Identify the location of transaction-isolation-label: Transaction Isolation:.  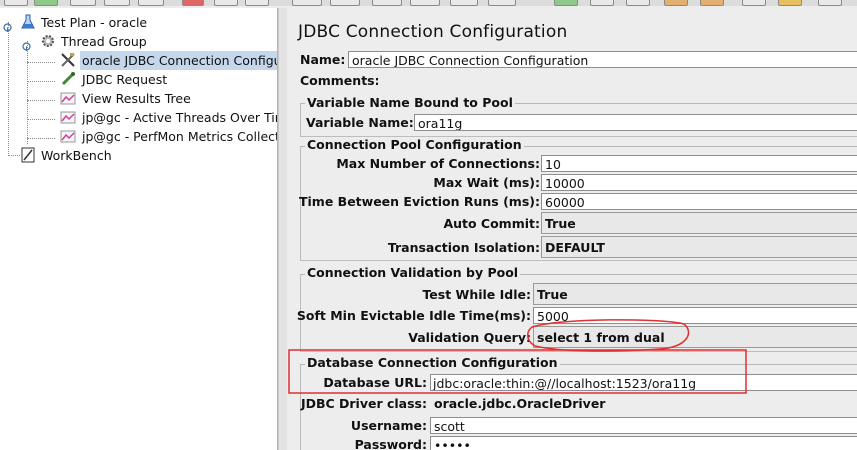
(463, 247).